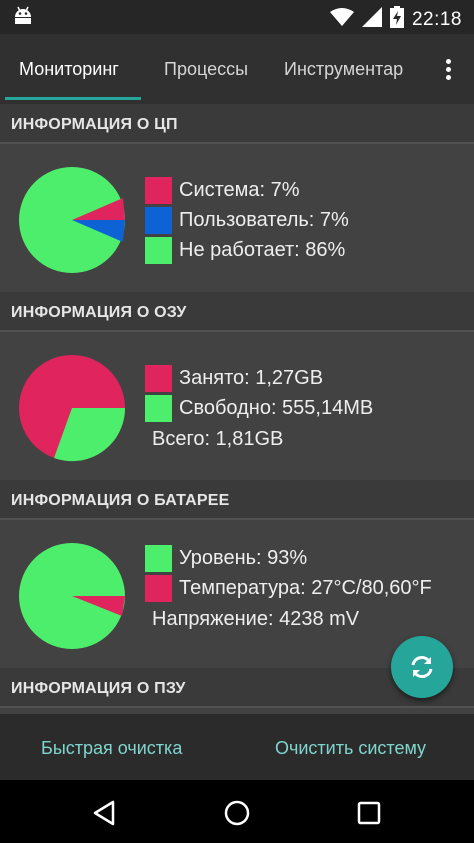 The height and width of the screenshot is (843, 474). Describe the element at coordinates (369, 813) in the screenshot. I see `recents-icon` at that location.